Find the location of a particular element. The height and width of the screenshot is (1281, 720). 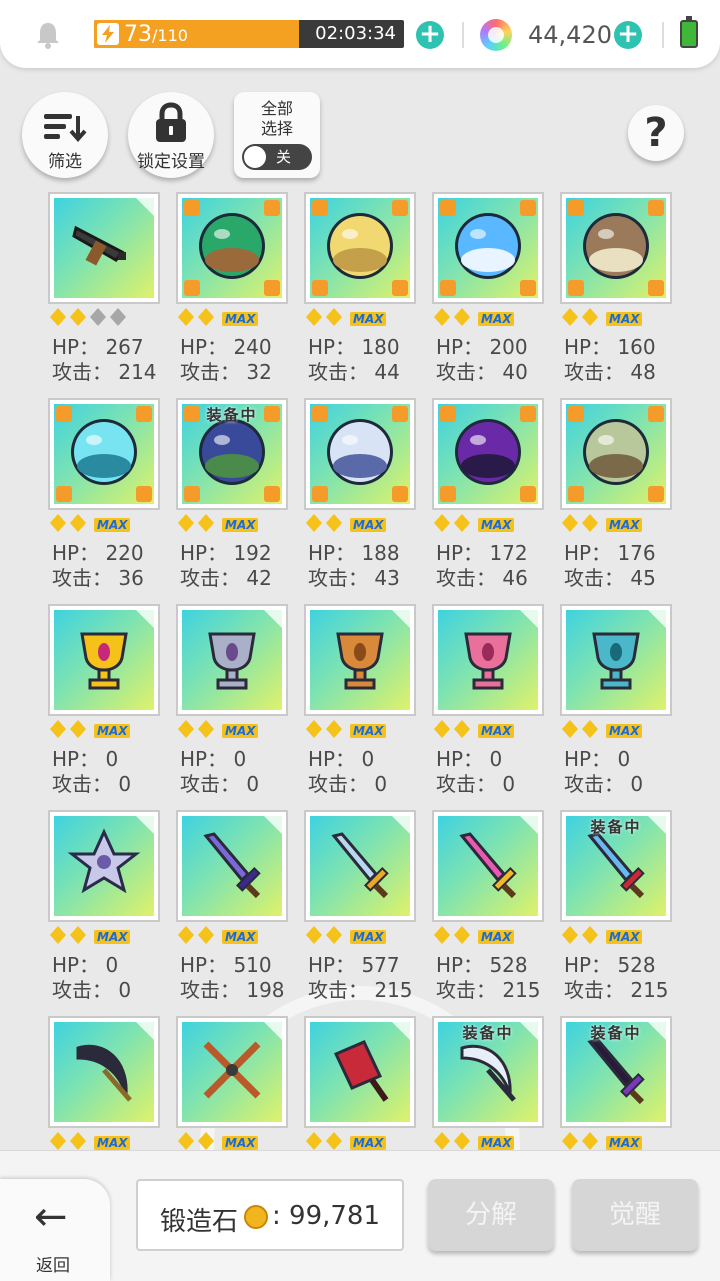

bell-icon is located at coordinates (48, 35).